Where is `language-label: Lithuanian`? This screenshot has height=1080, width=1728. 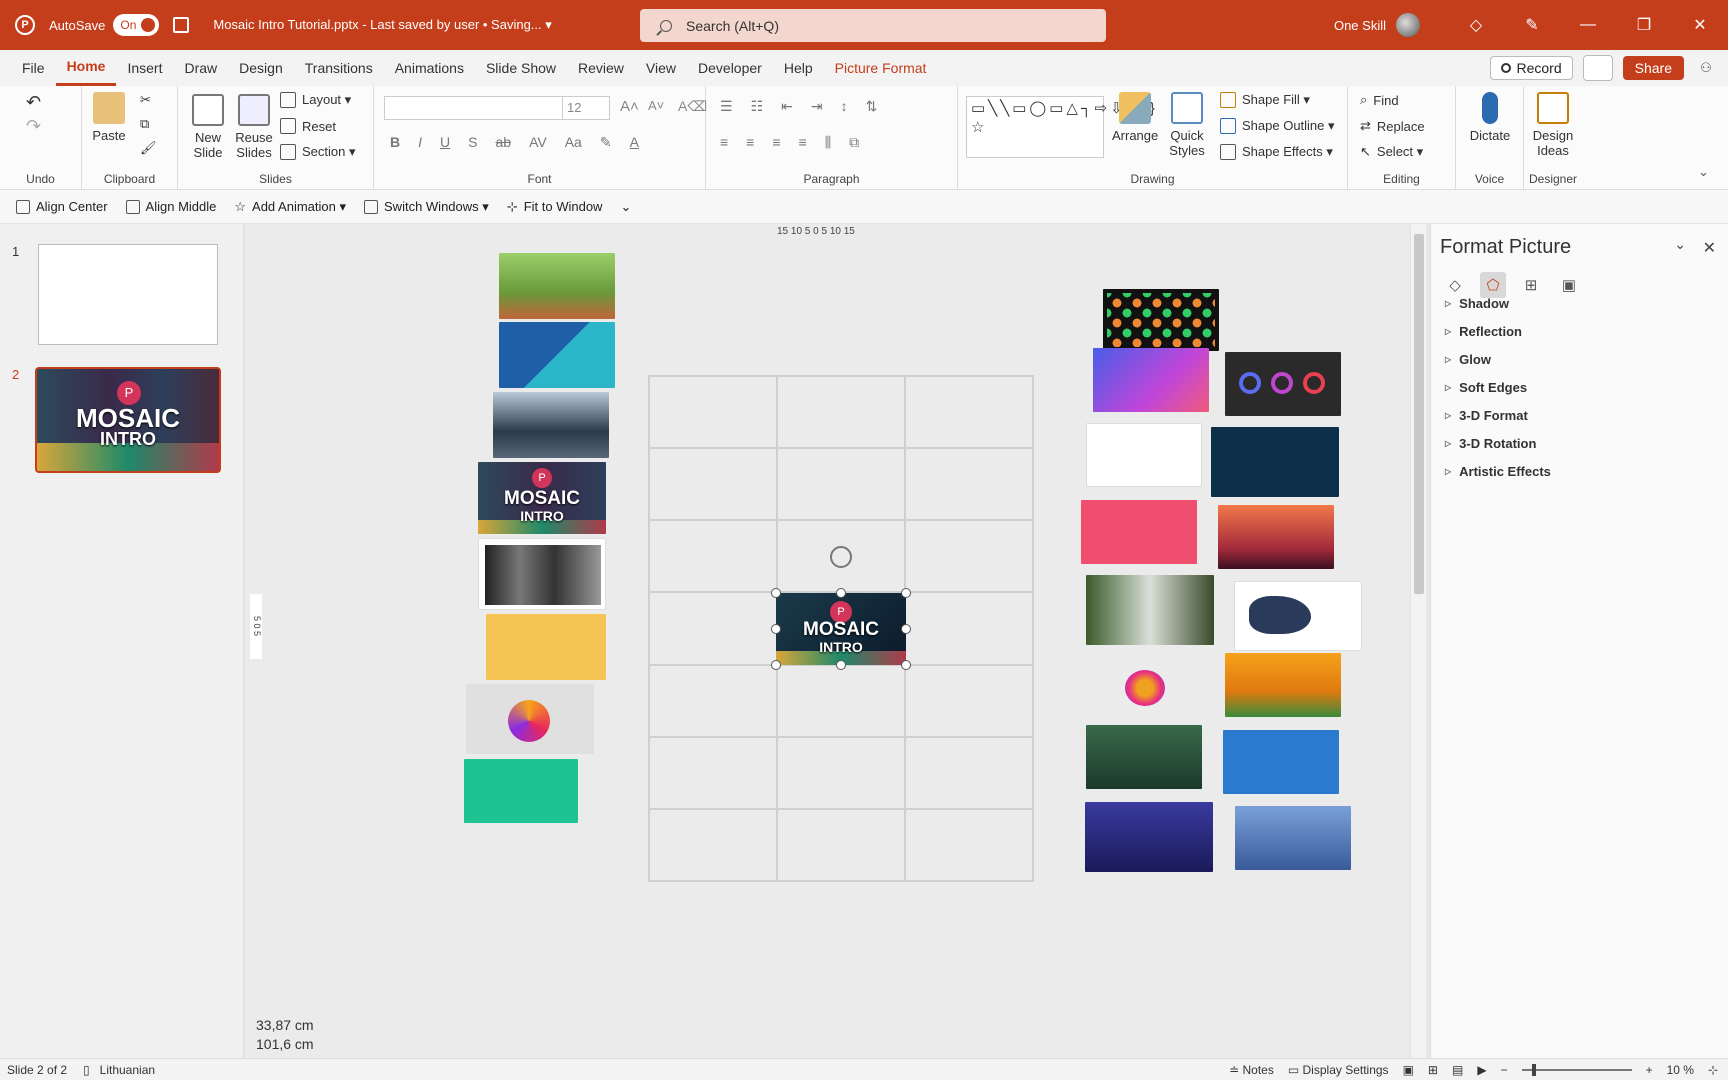 language-label: Lithuanian is located at coordinates (127, 1070).